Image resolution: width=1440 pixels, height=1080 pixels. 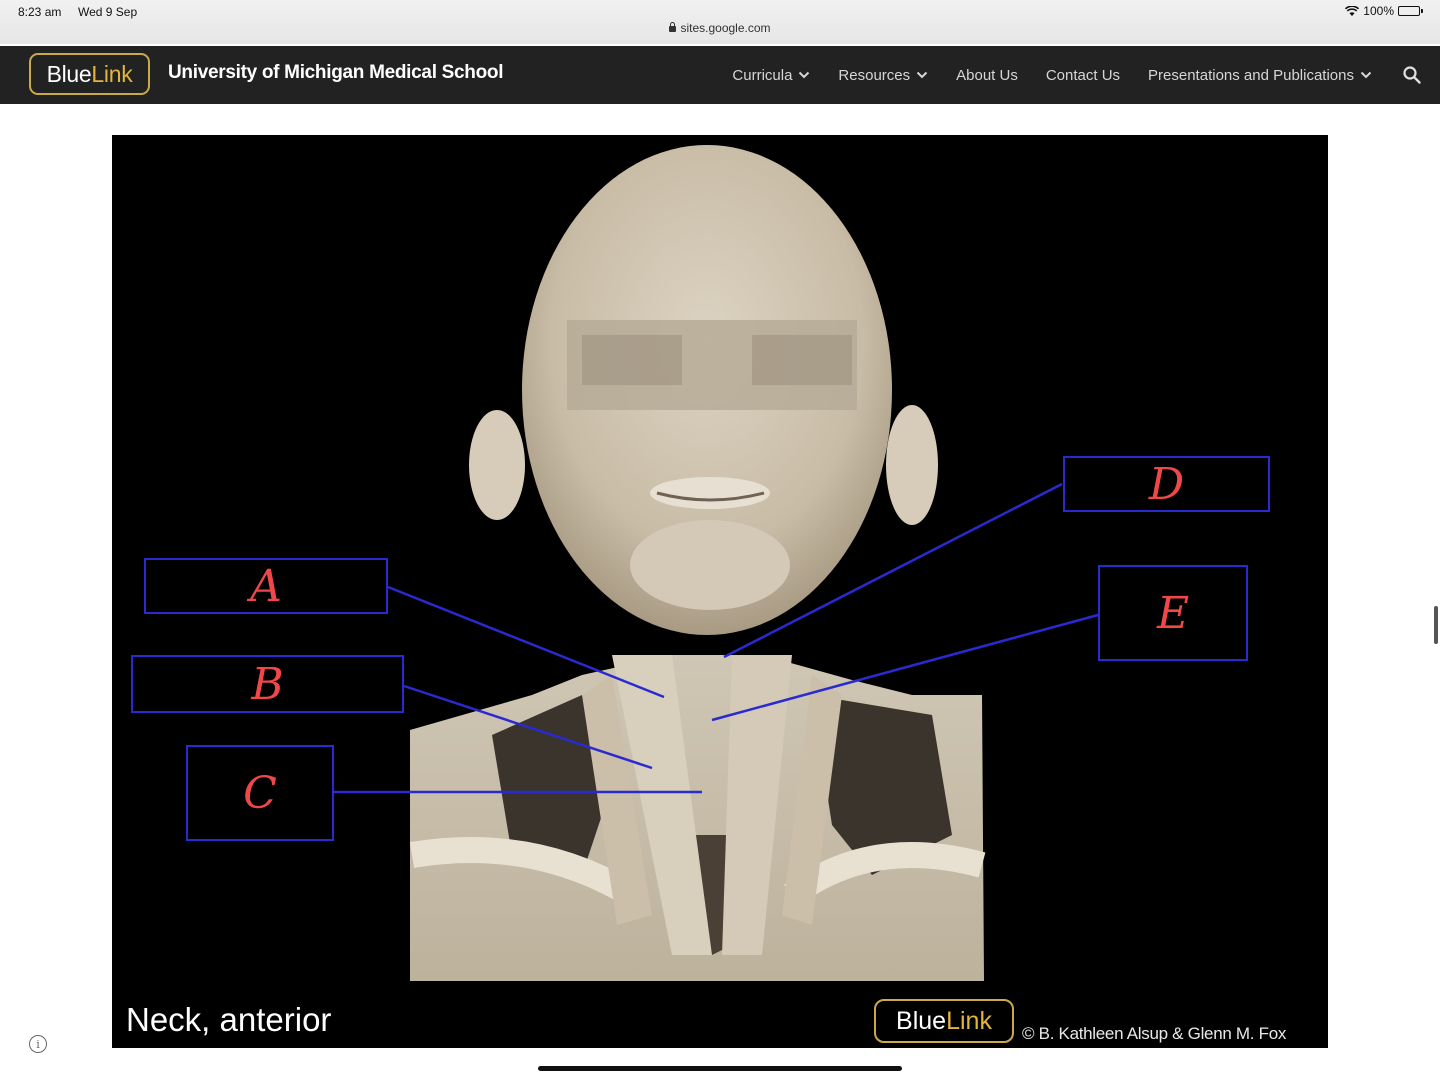 I want to click on nav-item-contact-us: Contact Us, so click(x=1083, y=75).